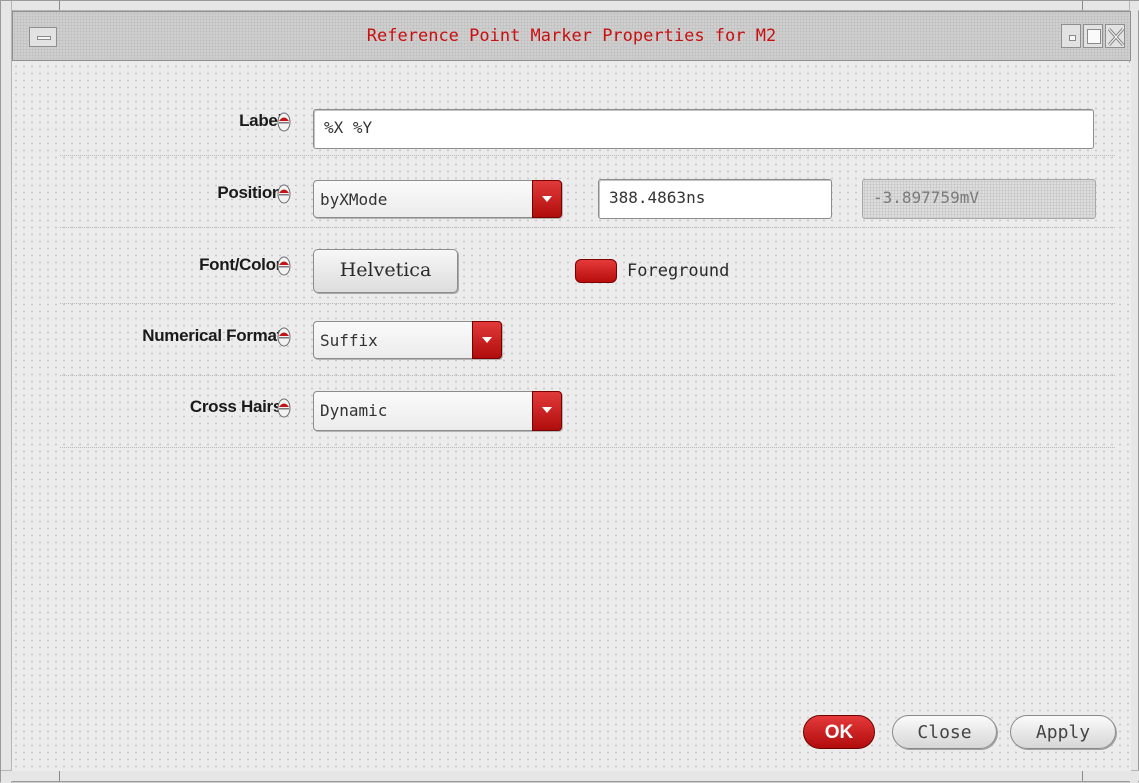  Describe the element at coordinates (678, 271) in the screenshot. I see `color-label: Foreground` at that location.